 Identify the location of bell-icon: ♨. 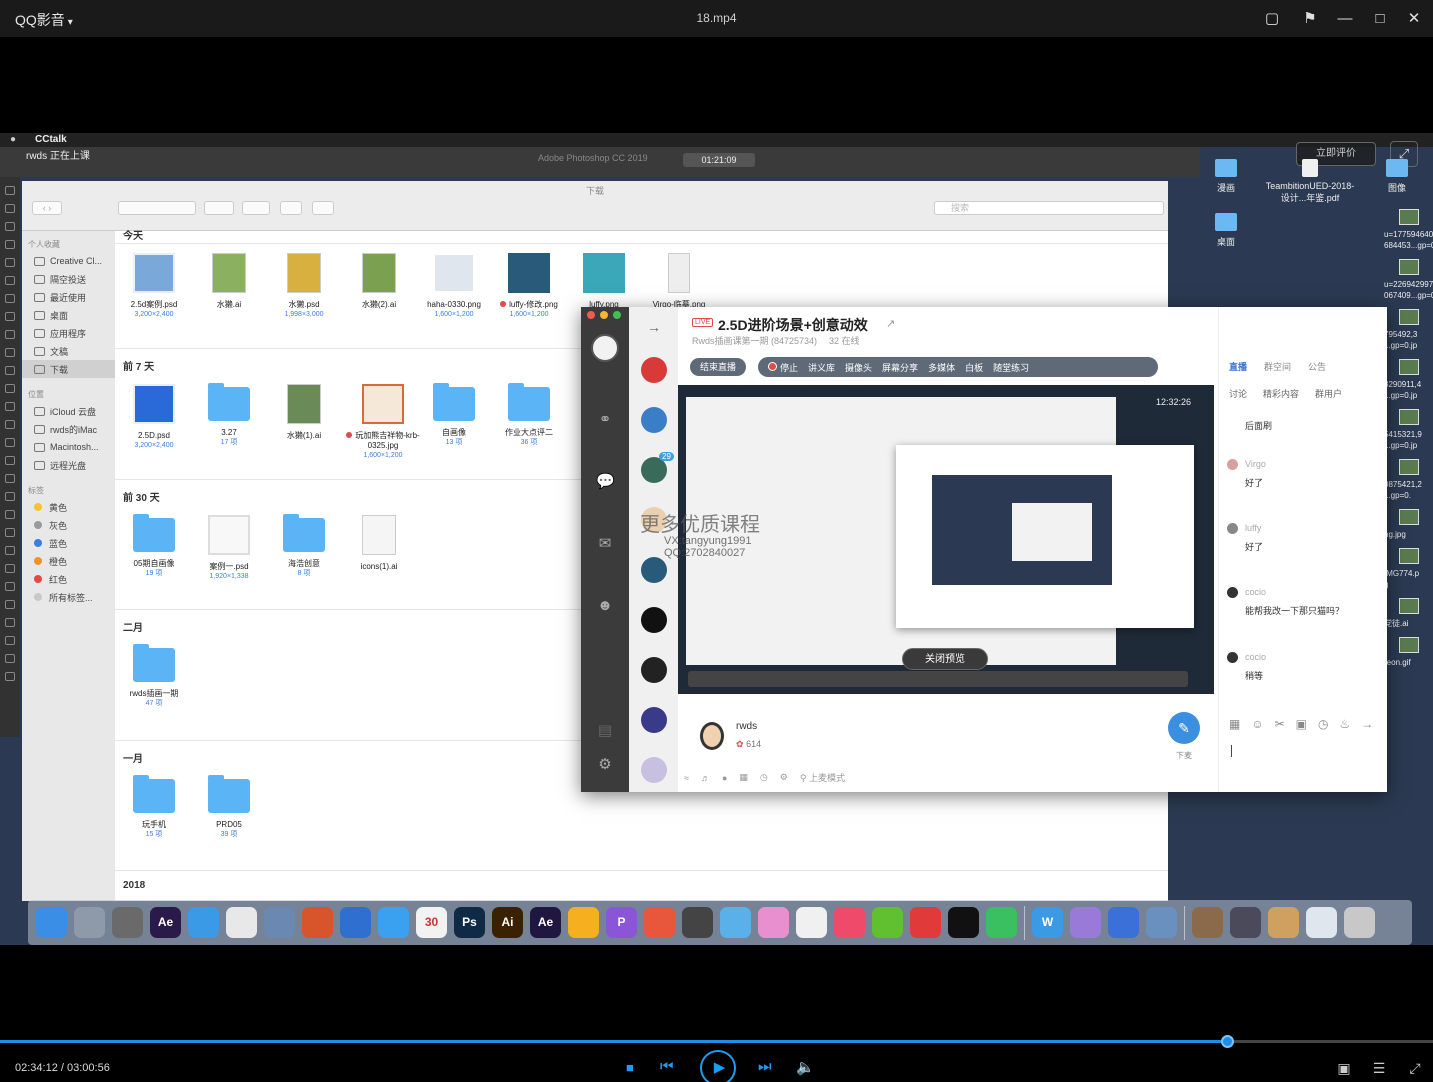
(1345, 724).